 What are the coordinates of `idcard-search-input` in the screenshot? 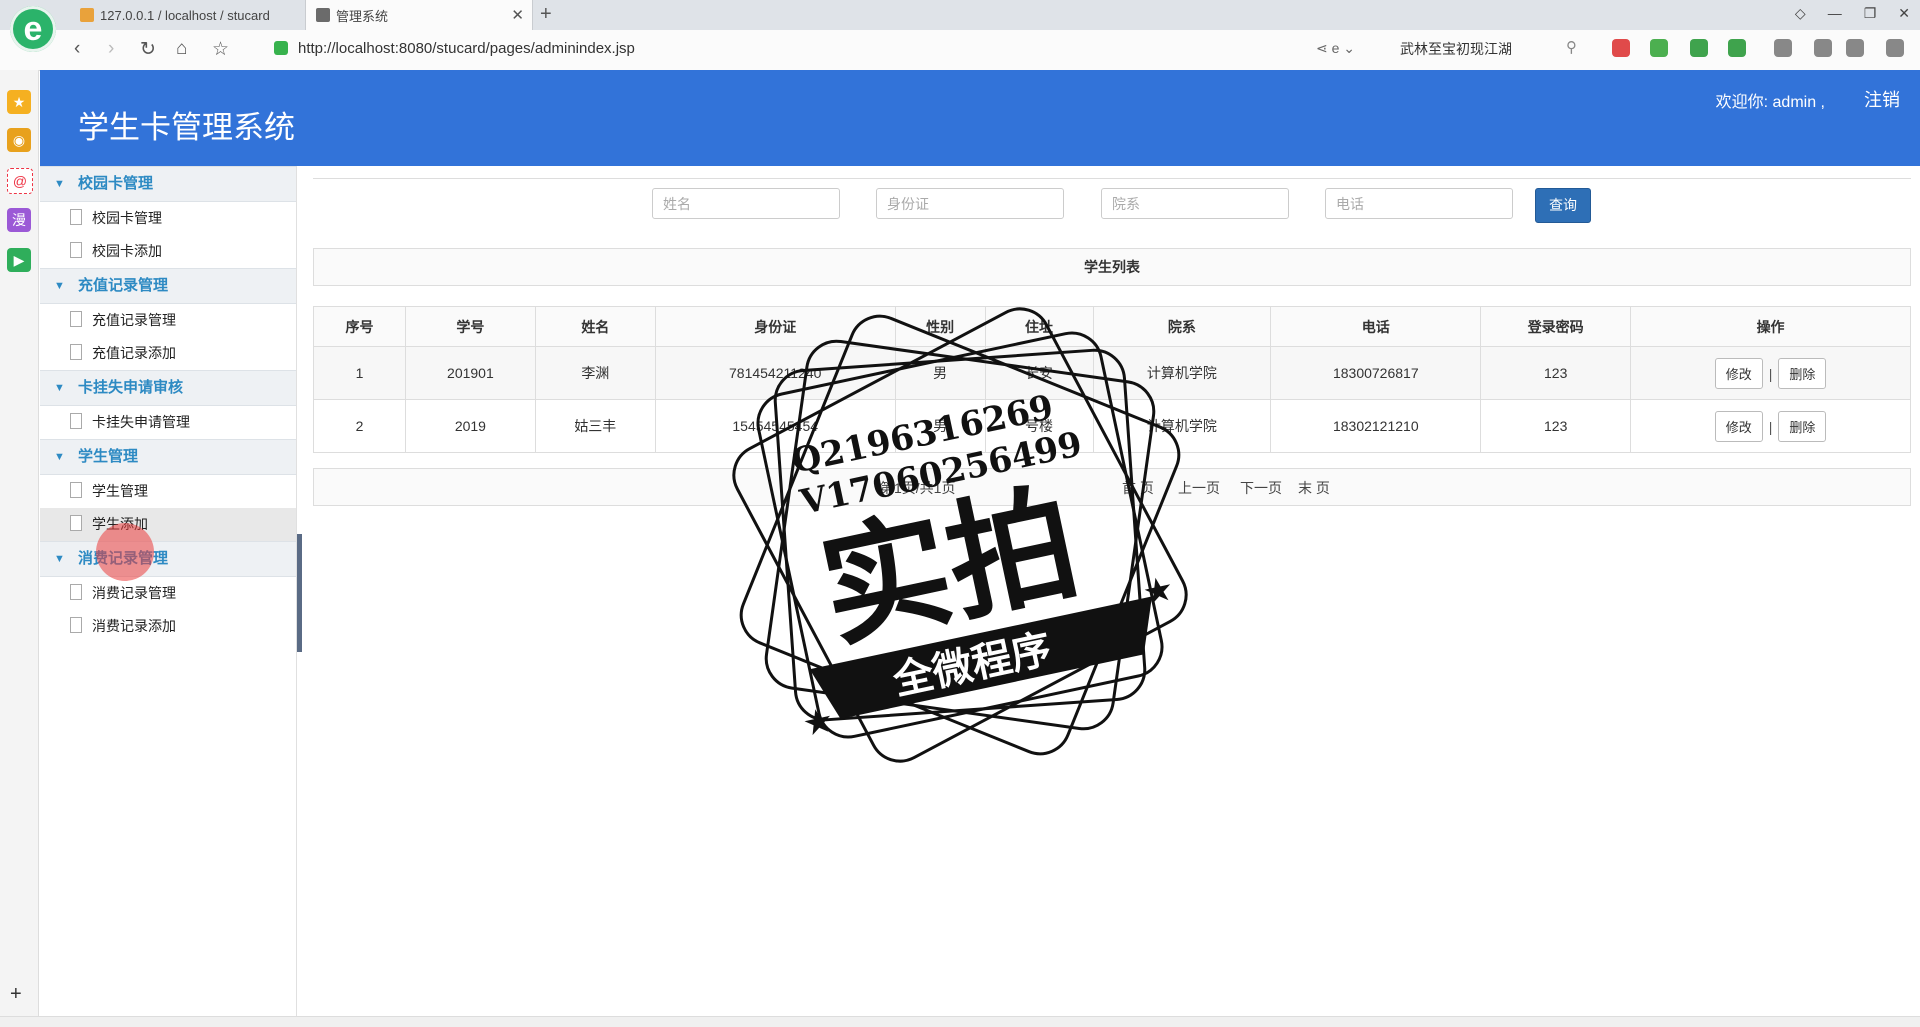 It's located at (970, 203).